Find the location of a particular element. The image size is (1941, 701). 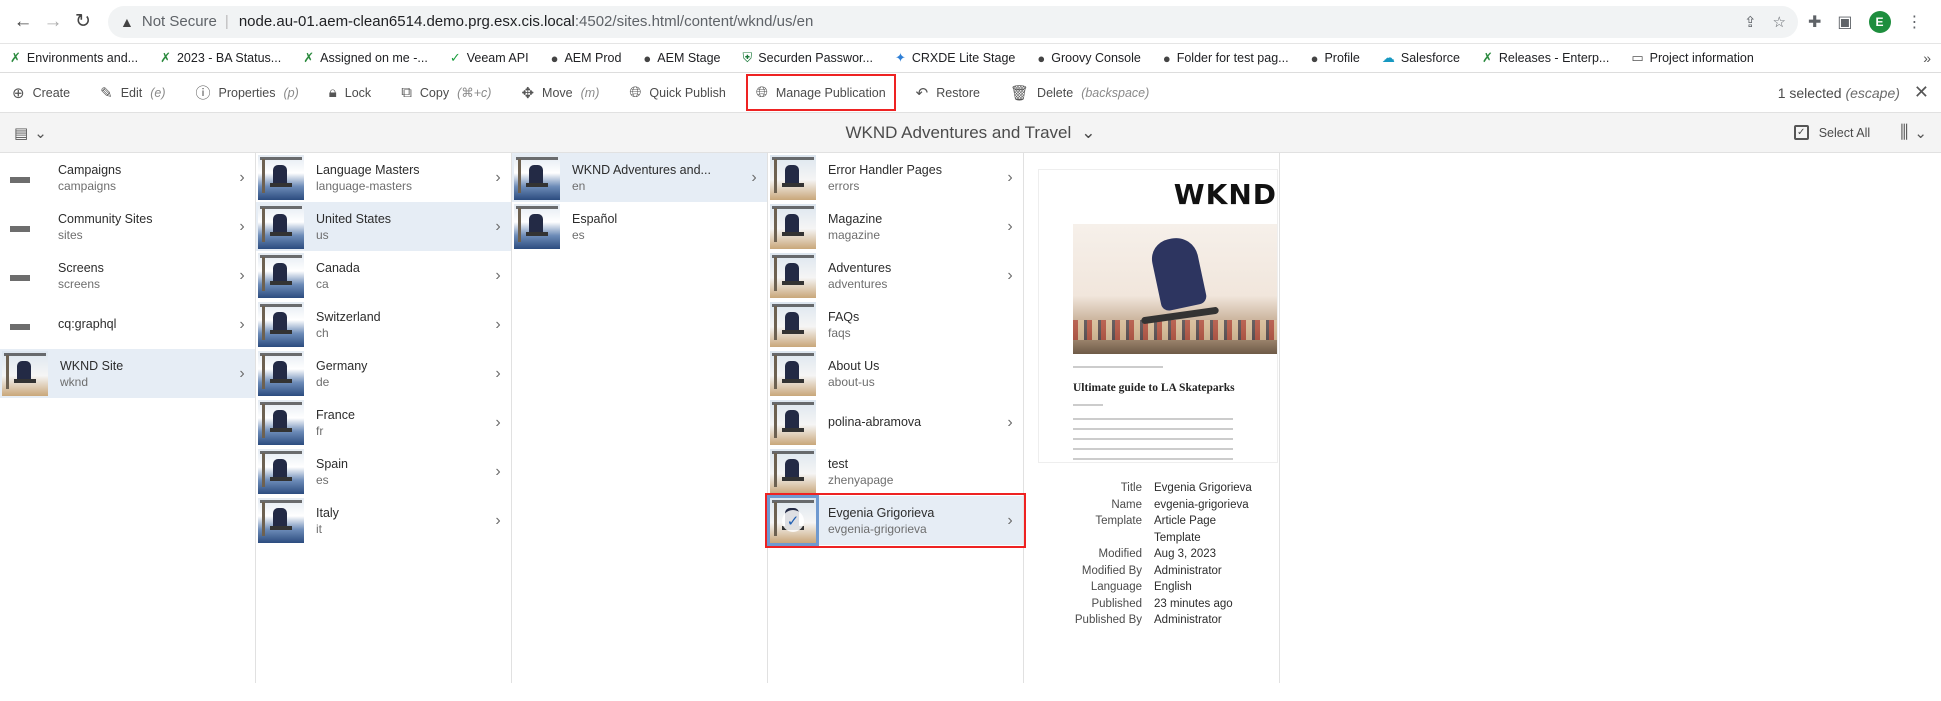

column-row: ▬ cq:graphql › is located at coordinates (127, 324).